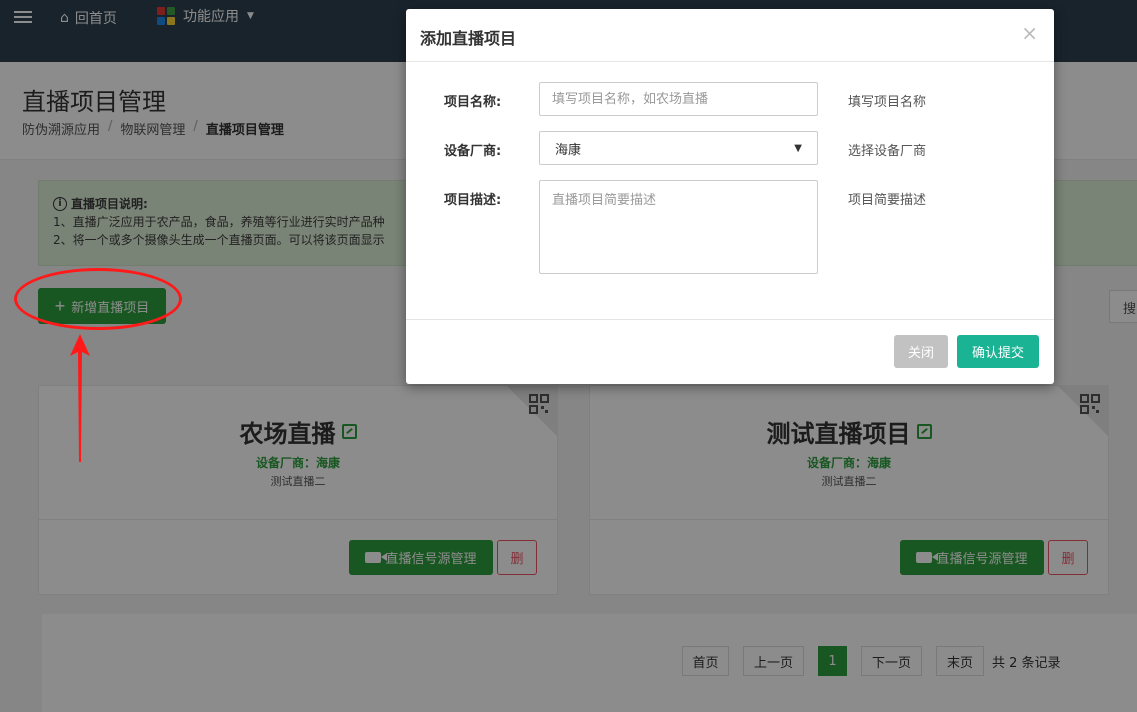 Image resolution: width=1137 pixels, height=712 pixels. I want to click on modal-close-button: 关闭, so click(921, 351).